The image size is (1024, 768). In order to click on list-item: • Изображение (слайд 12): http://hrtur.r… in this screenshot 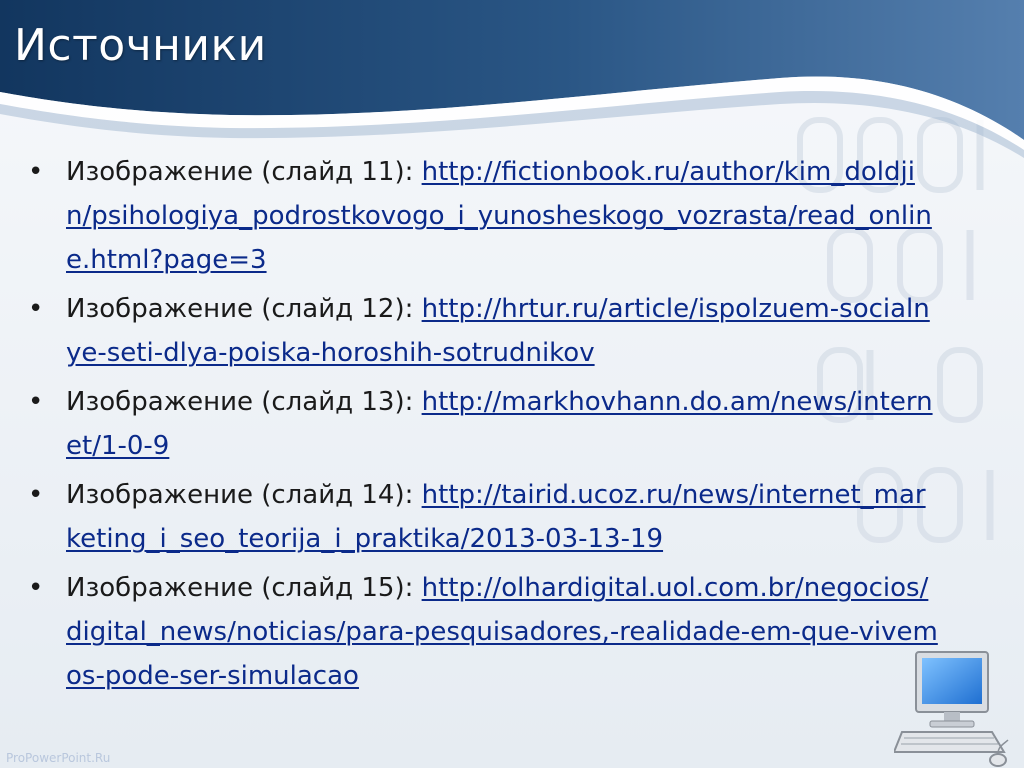, I will do `click(483, 331)`.